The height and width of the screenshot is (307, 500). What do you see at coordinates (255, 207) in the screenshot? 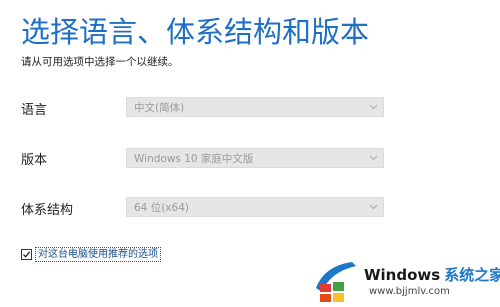
I see `architecture-select: 64 位(x64)` at bounding box center [255, 207].